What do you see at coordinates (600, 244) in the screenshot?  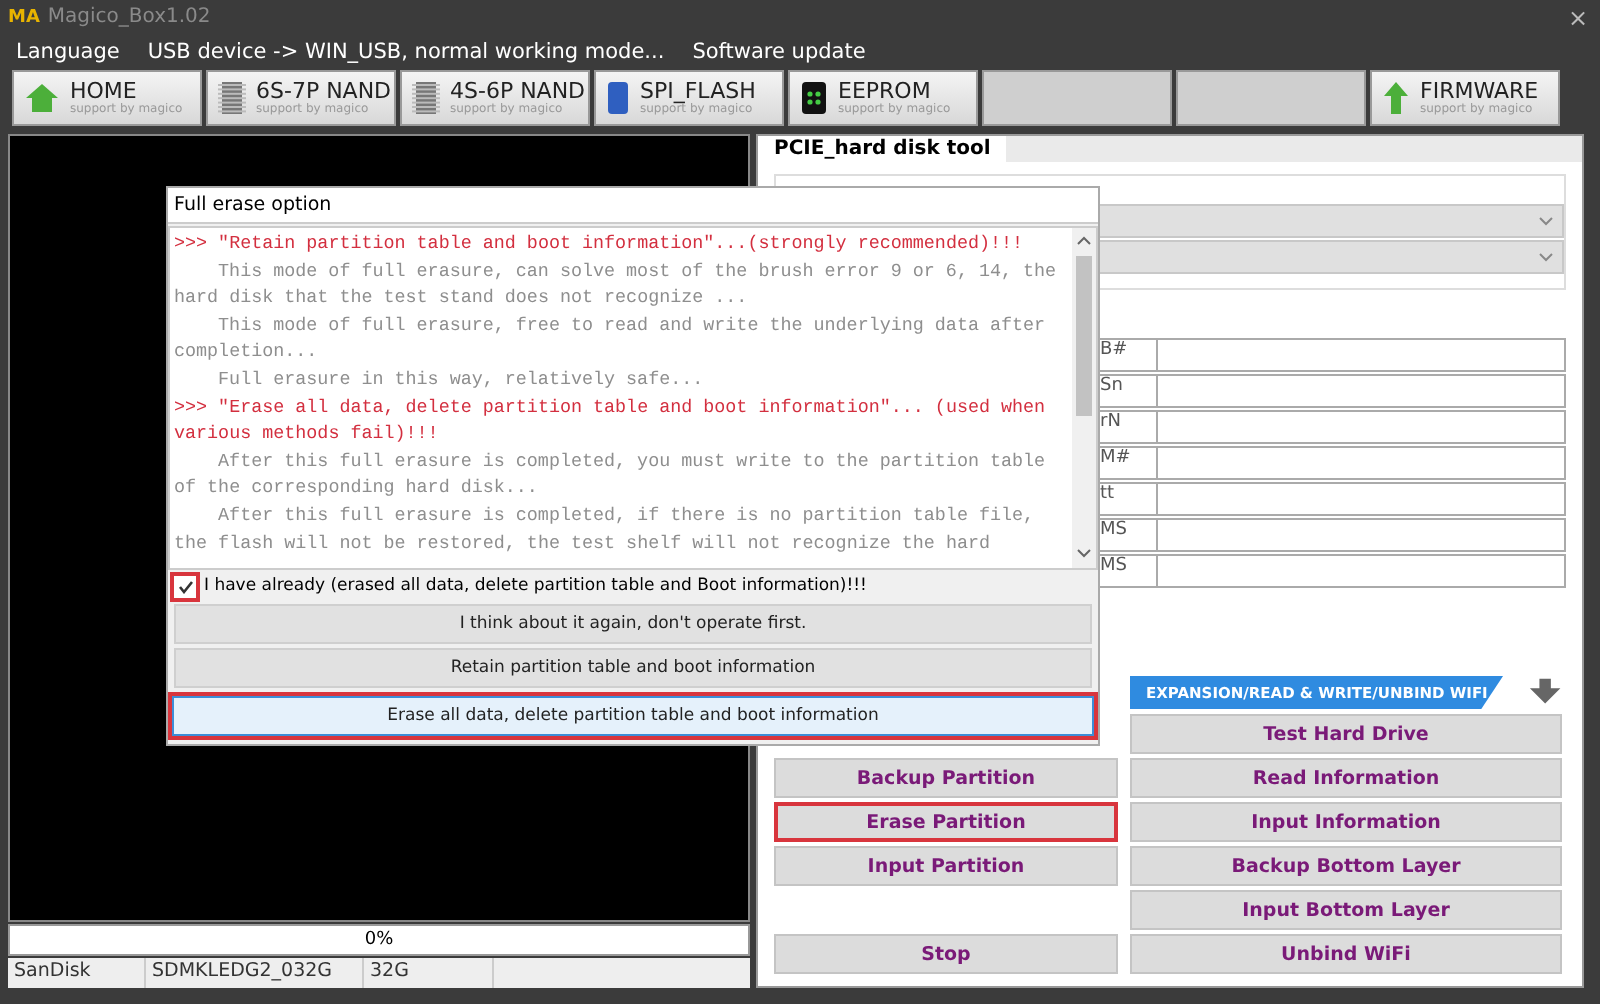 I see `warning-text: >>> "Retain partition table and boot information"...(strongly recommended)!!!` at bounding box center [600, 244].